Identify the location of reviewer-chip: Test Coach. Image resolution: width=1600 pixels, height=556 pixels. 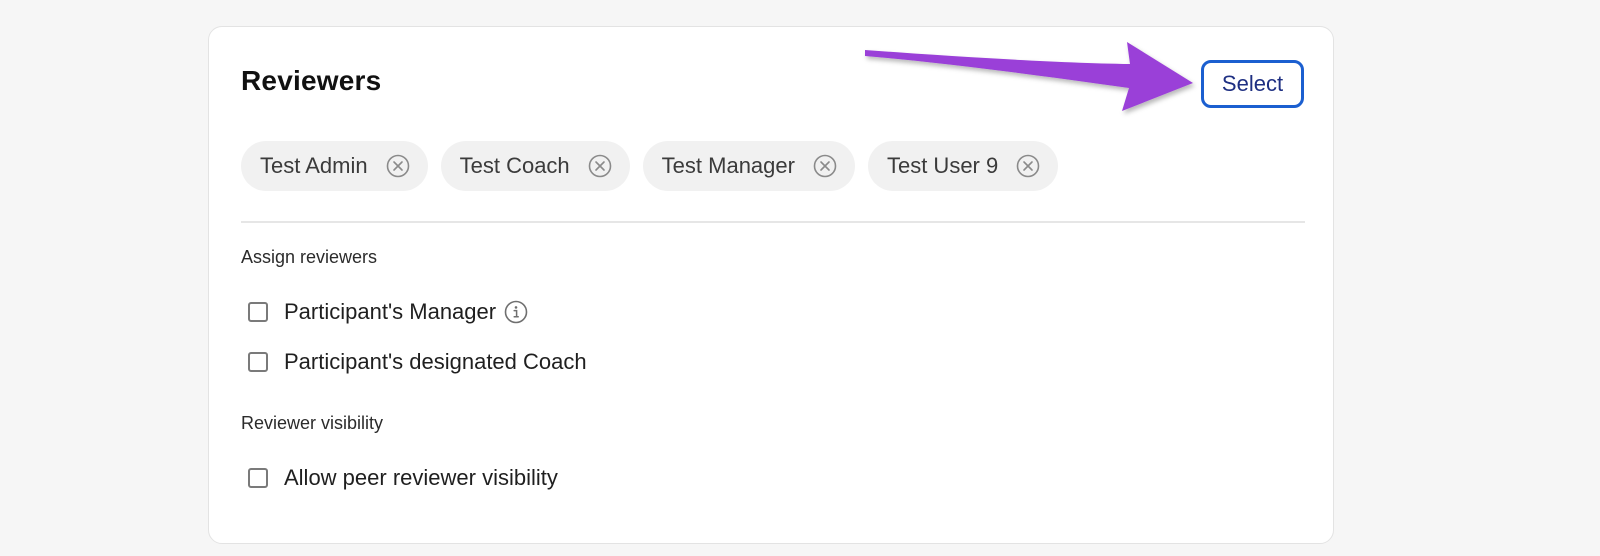
(535, 166).